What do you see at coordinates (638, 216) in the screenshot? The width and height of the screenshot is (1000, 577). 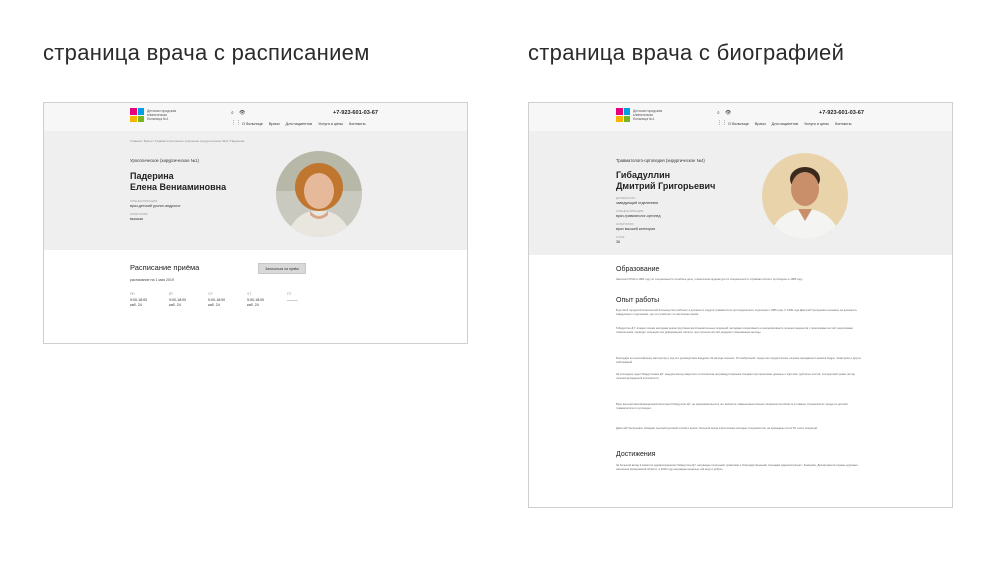 I see `specialization-value: врач-травматолог-ортопед` at bounding box center [638, 216].